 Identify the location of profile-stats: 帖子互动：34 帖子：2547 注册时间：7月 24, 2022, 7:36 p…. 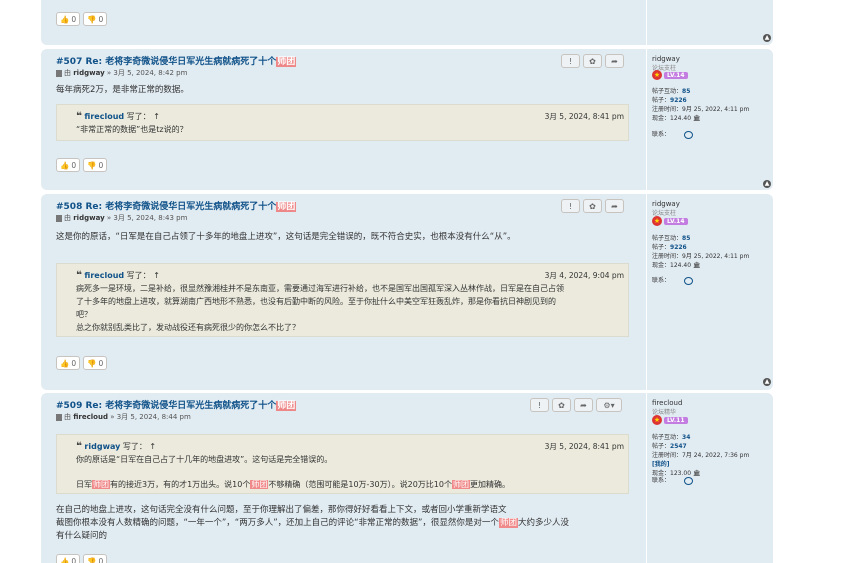
(701, 455).